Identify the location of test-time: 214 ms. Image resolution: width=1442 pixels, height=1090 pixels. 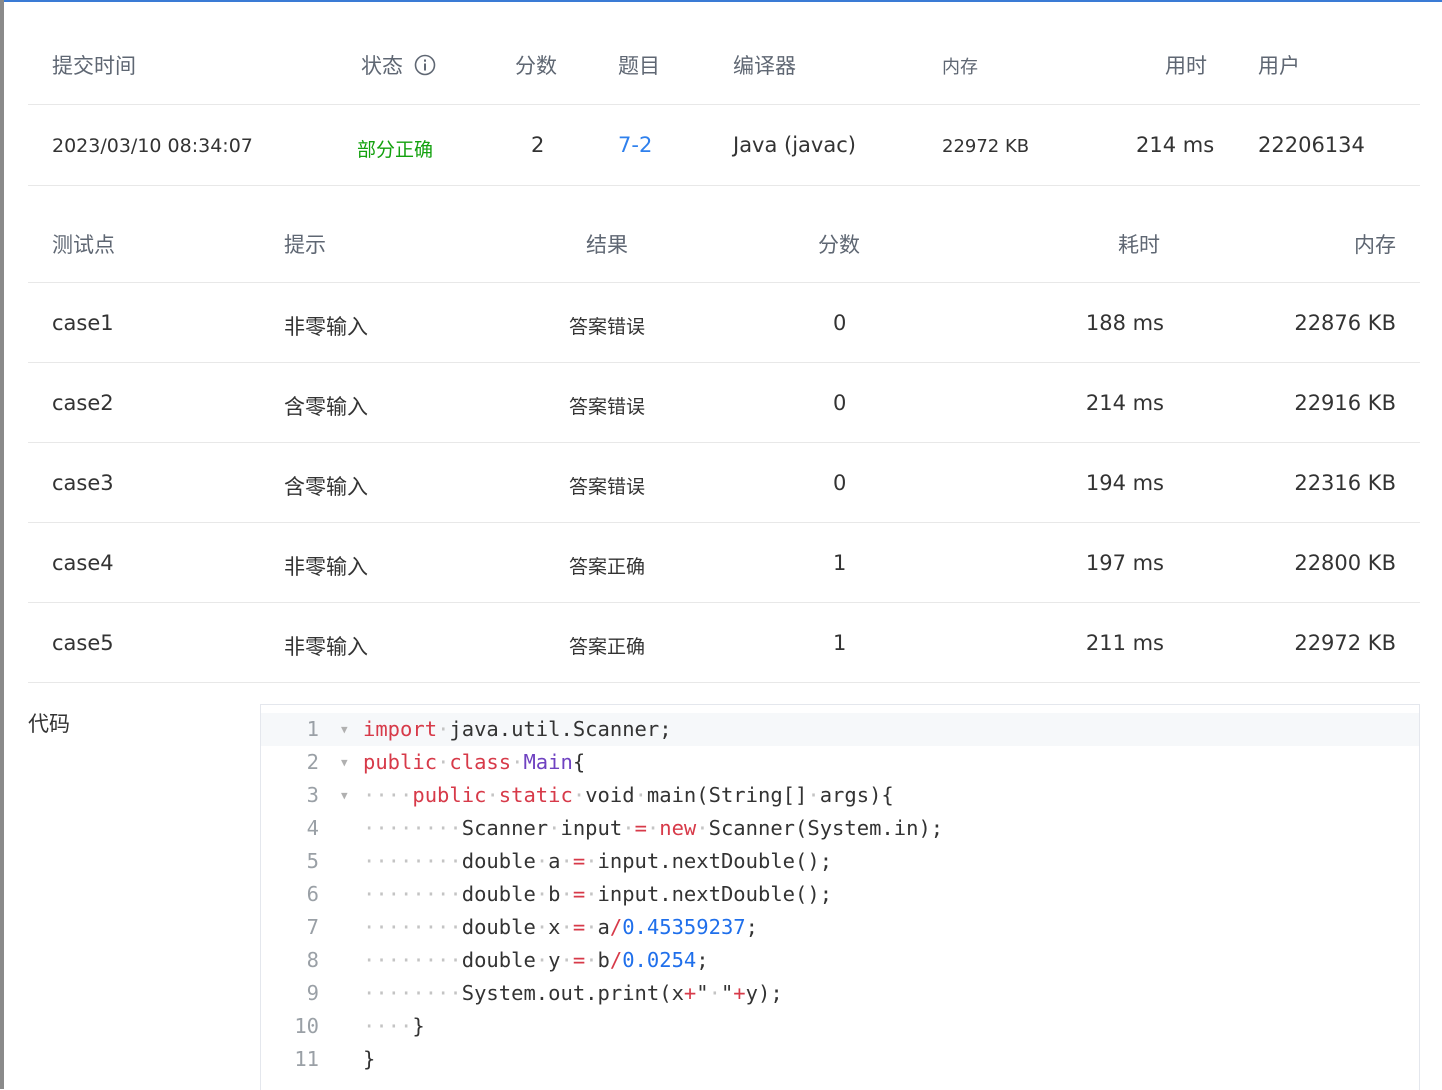
(1124, 403).